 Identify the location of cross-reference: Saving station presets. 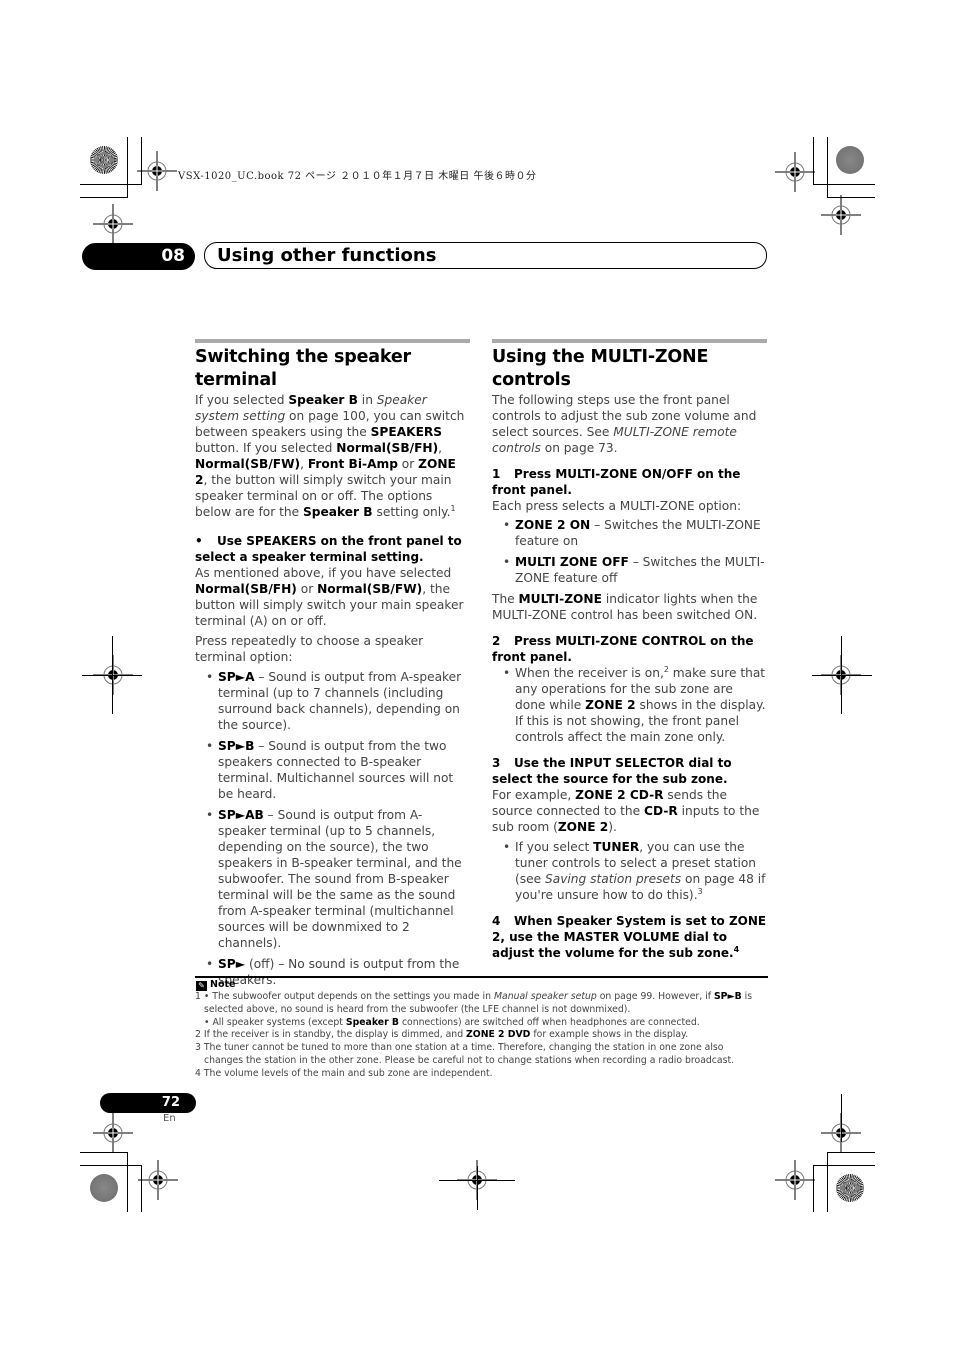
(613, 879).